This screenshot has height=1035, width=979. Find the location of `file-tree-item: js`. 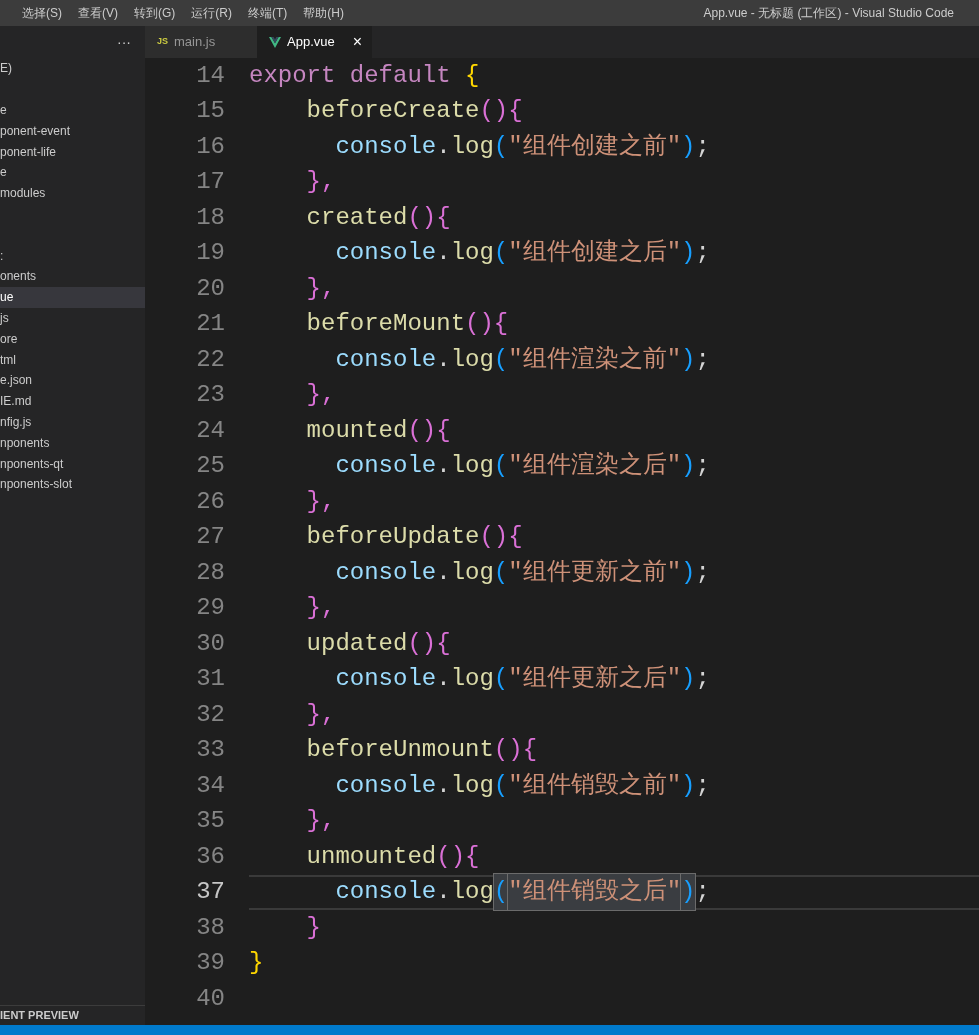

file-tree-item: js is located at coordinates (72, 318).